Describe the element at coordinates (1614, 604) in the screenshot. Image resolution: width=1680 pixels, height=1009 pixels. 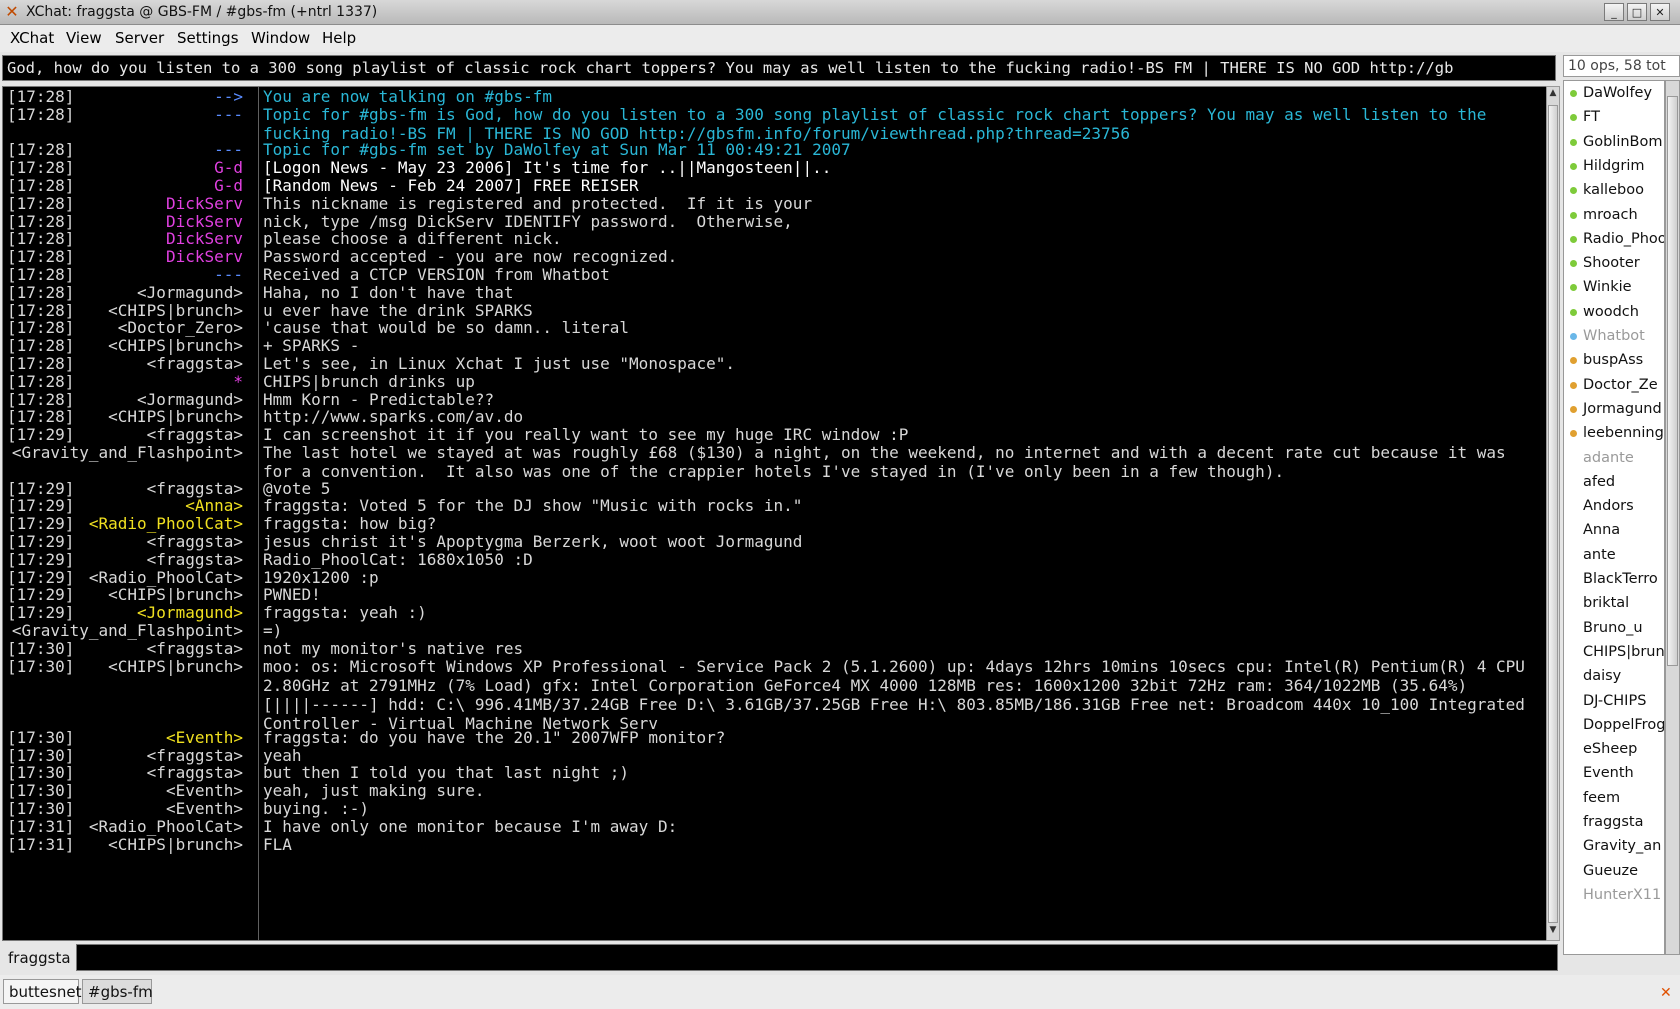
I see `user-list-item: briktal` at that location.